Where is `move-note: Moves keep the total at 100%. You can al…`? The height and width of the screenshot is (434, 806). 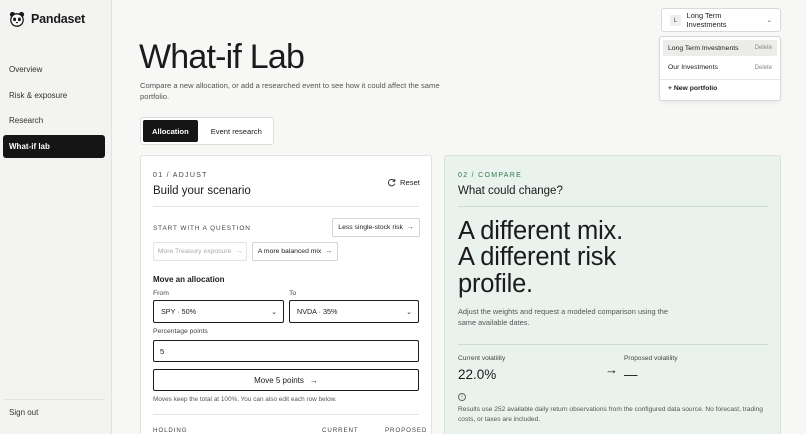
move-note: Moves keep the total at 100%. You can al… is located at coordinates (245, 399).